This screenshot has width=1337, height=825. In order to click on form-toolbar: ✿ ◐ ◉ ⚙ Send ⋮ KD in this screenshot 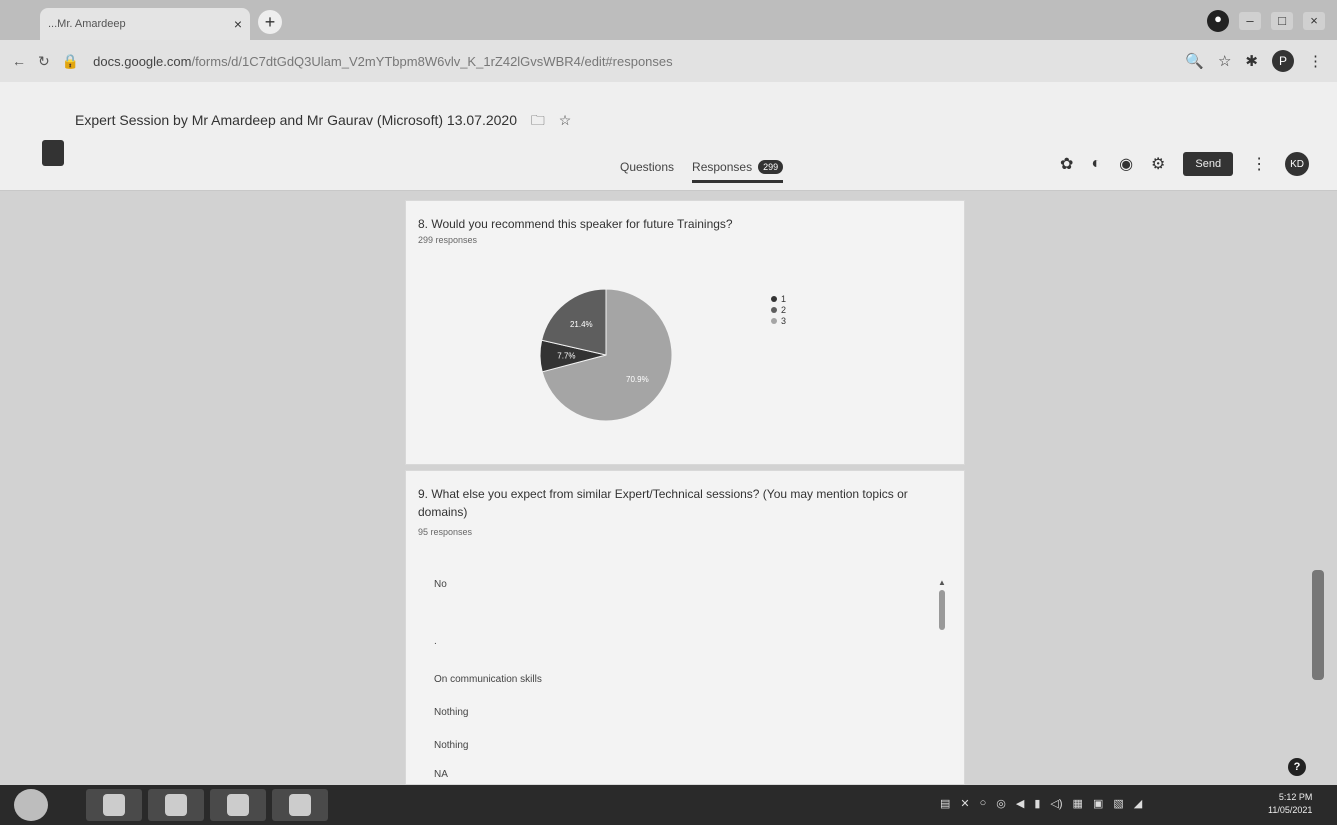, I will do `click(1185, 164)`.